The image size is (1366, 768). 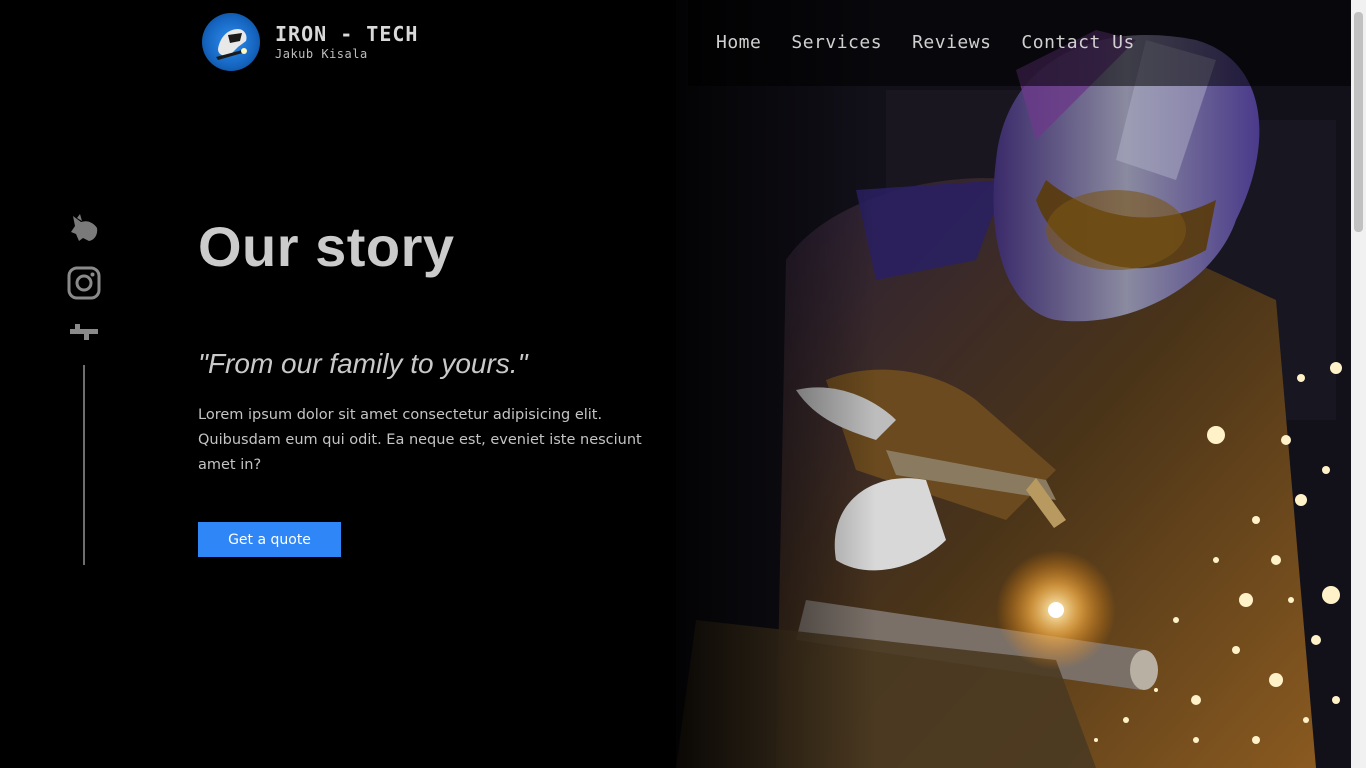 What do you see at coordinates (347, 34) in the screenshot?
I see `brand-title: IRON - TECH` at bounding box center [347, 34].